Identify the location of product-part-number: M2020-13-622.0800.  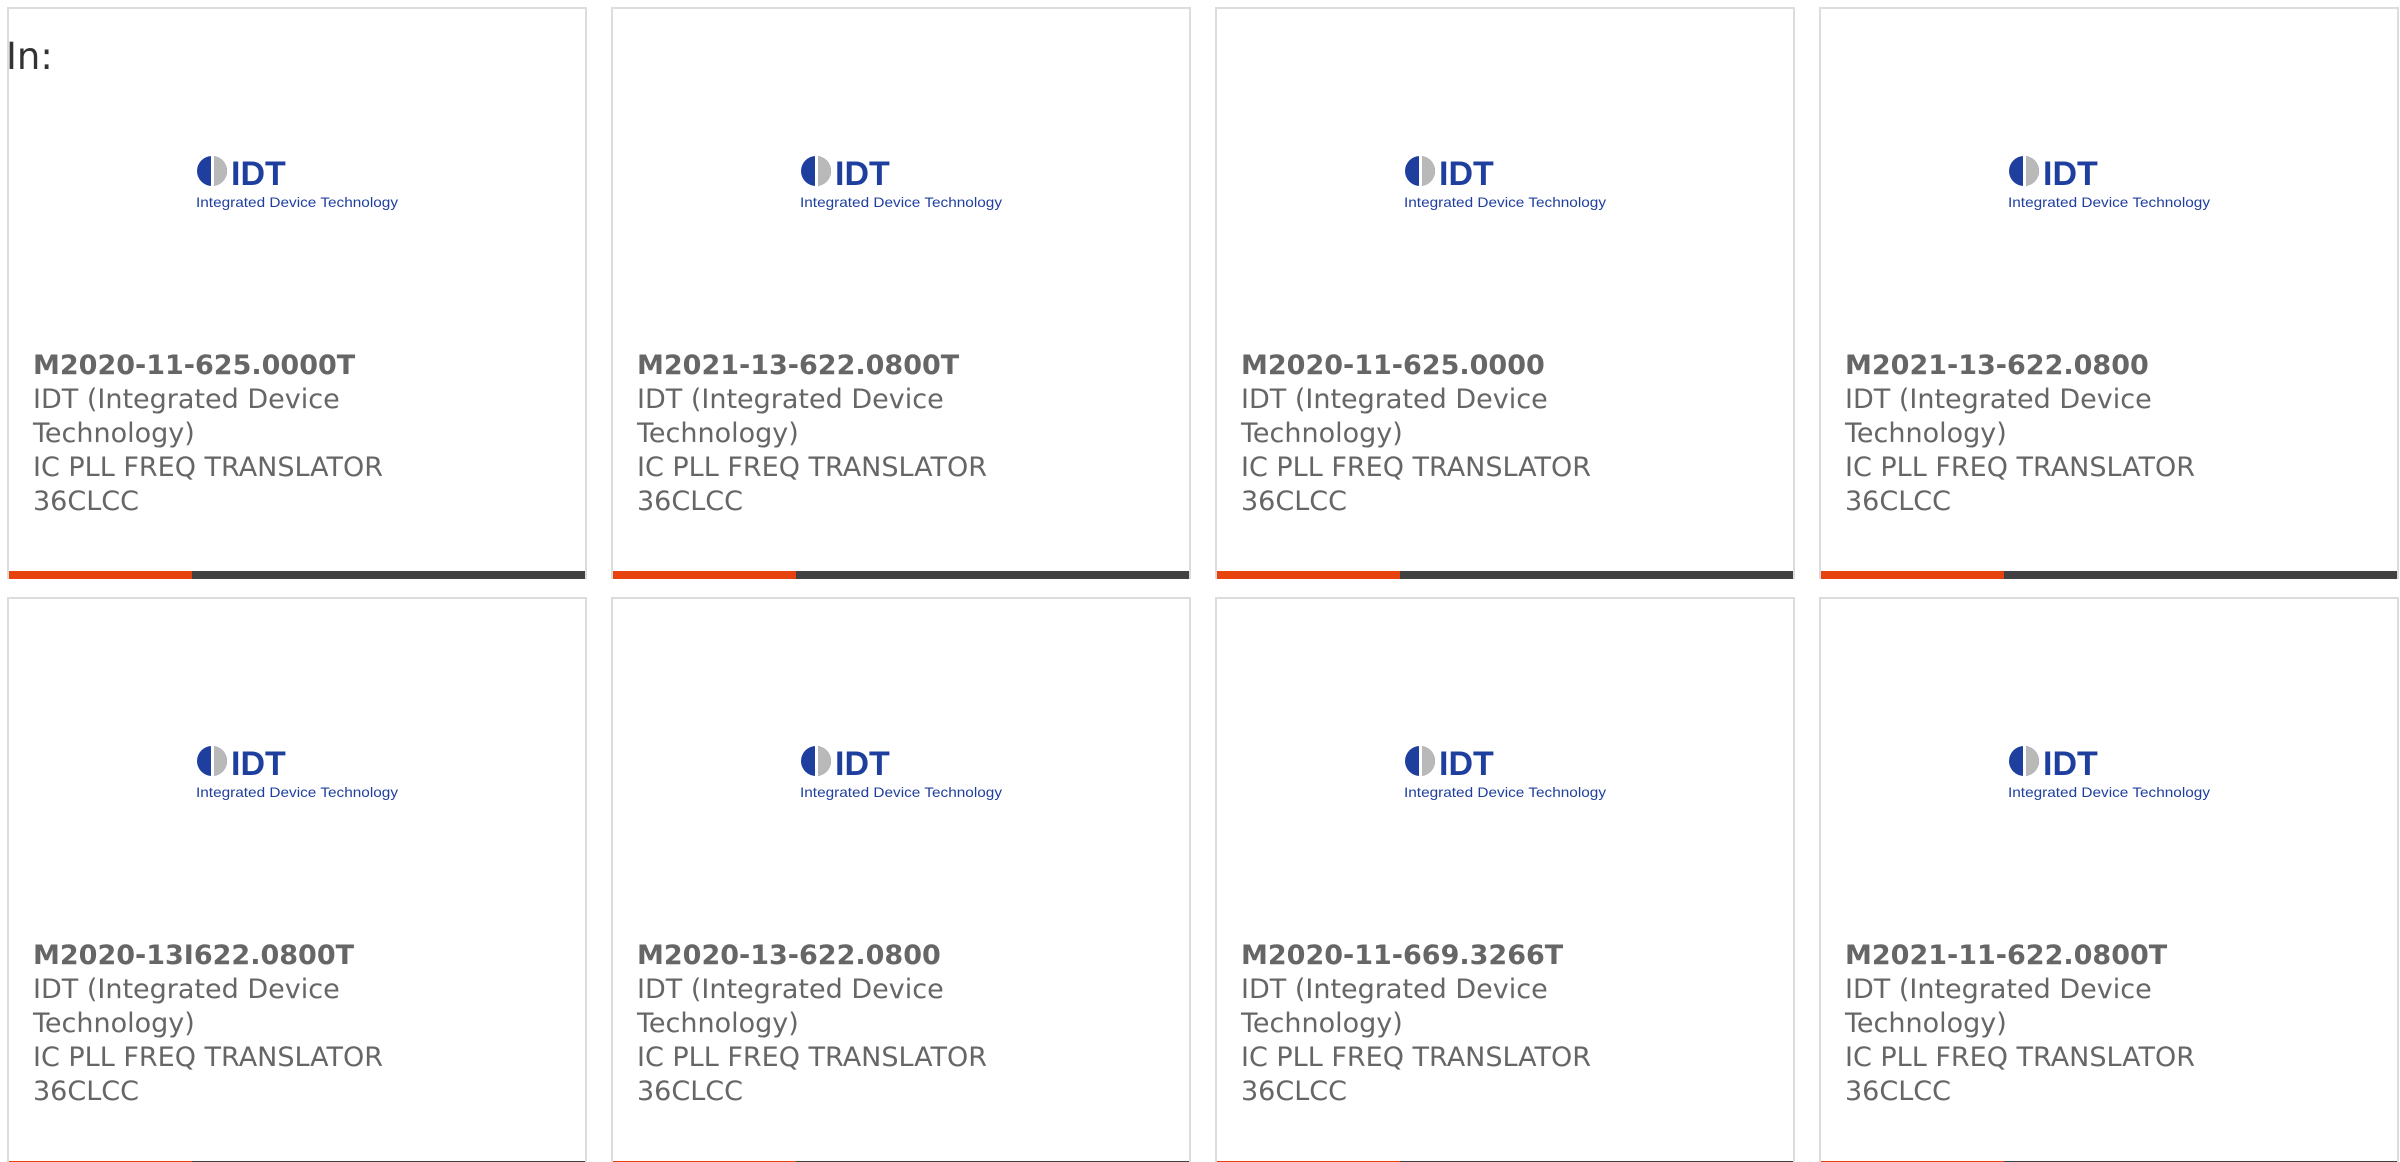
(817, 956).